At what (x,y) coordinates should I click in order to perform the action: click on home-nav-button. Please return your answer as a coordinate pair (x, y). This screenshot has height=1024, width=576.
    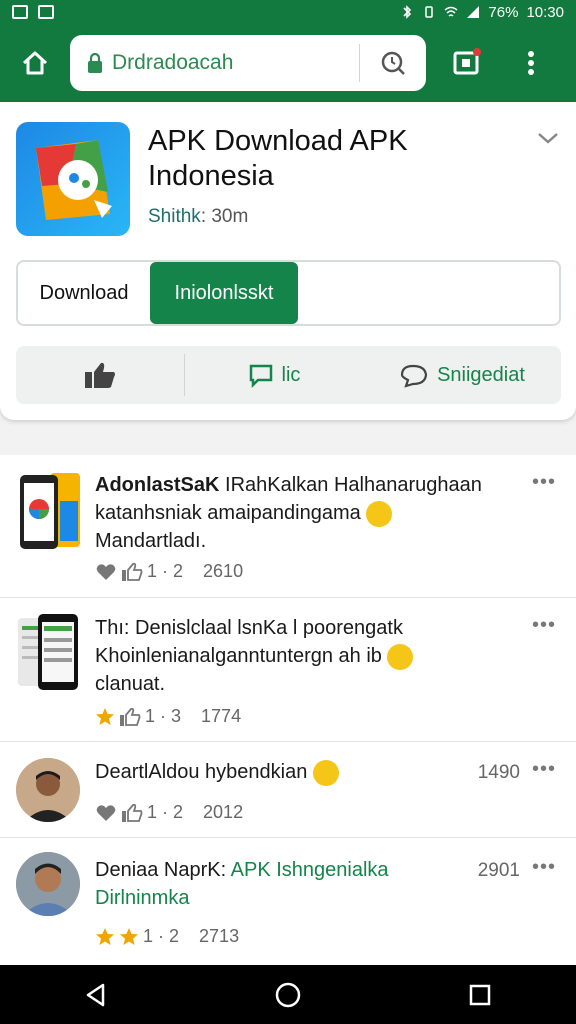
    Looking at the image, I should click on (288, 994).